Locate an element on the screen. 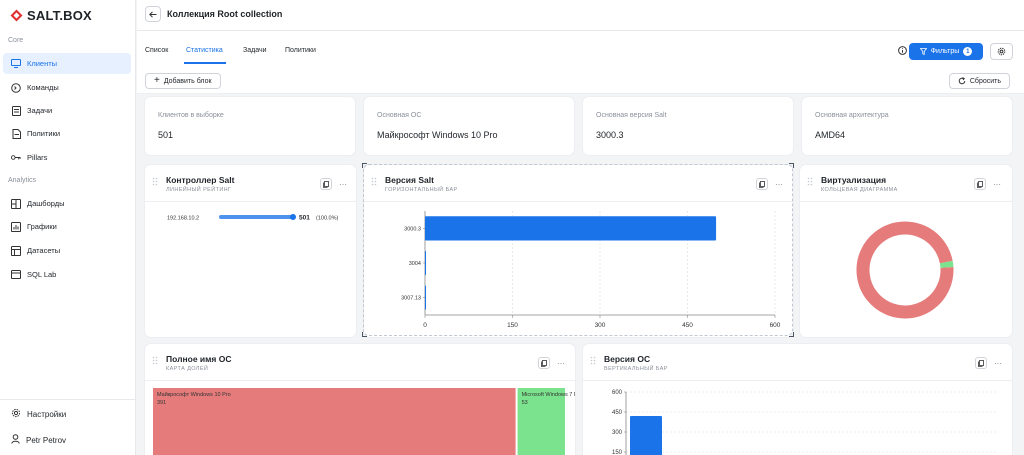 The image size is (1024, 455). donut-slice is located at coordinates (946, 264).